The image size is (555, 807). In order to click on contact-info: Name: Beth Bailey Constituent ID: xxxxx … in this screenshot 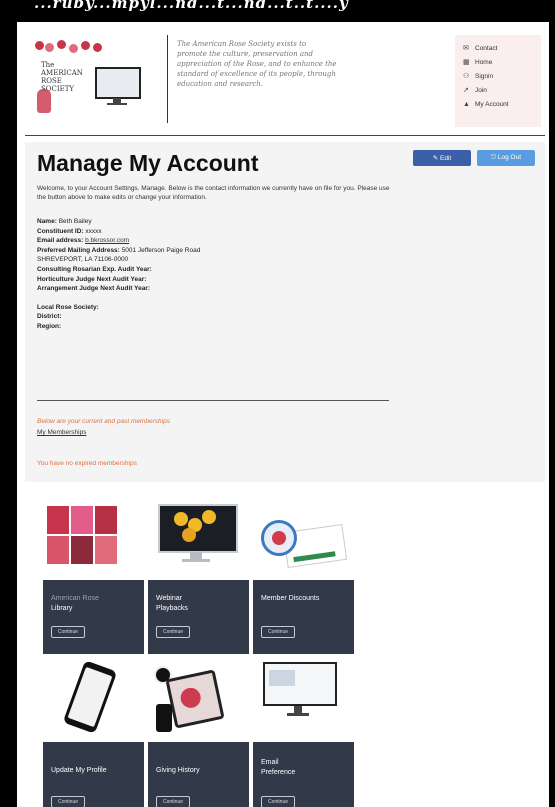, I will do `click(217, 274)`.